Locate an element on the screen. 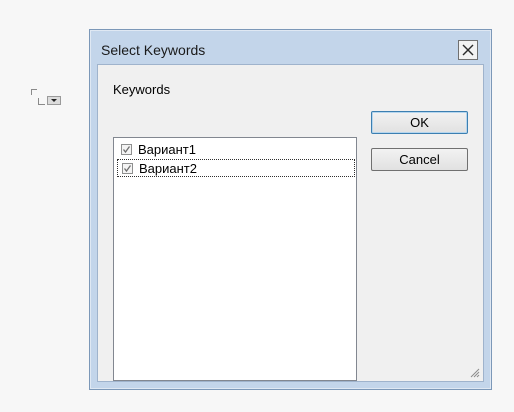  close-button is located at coordinates (468, 50).